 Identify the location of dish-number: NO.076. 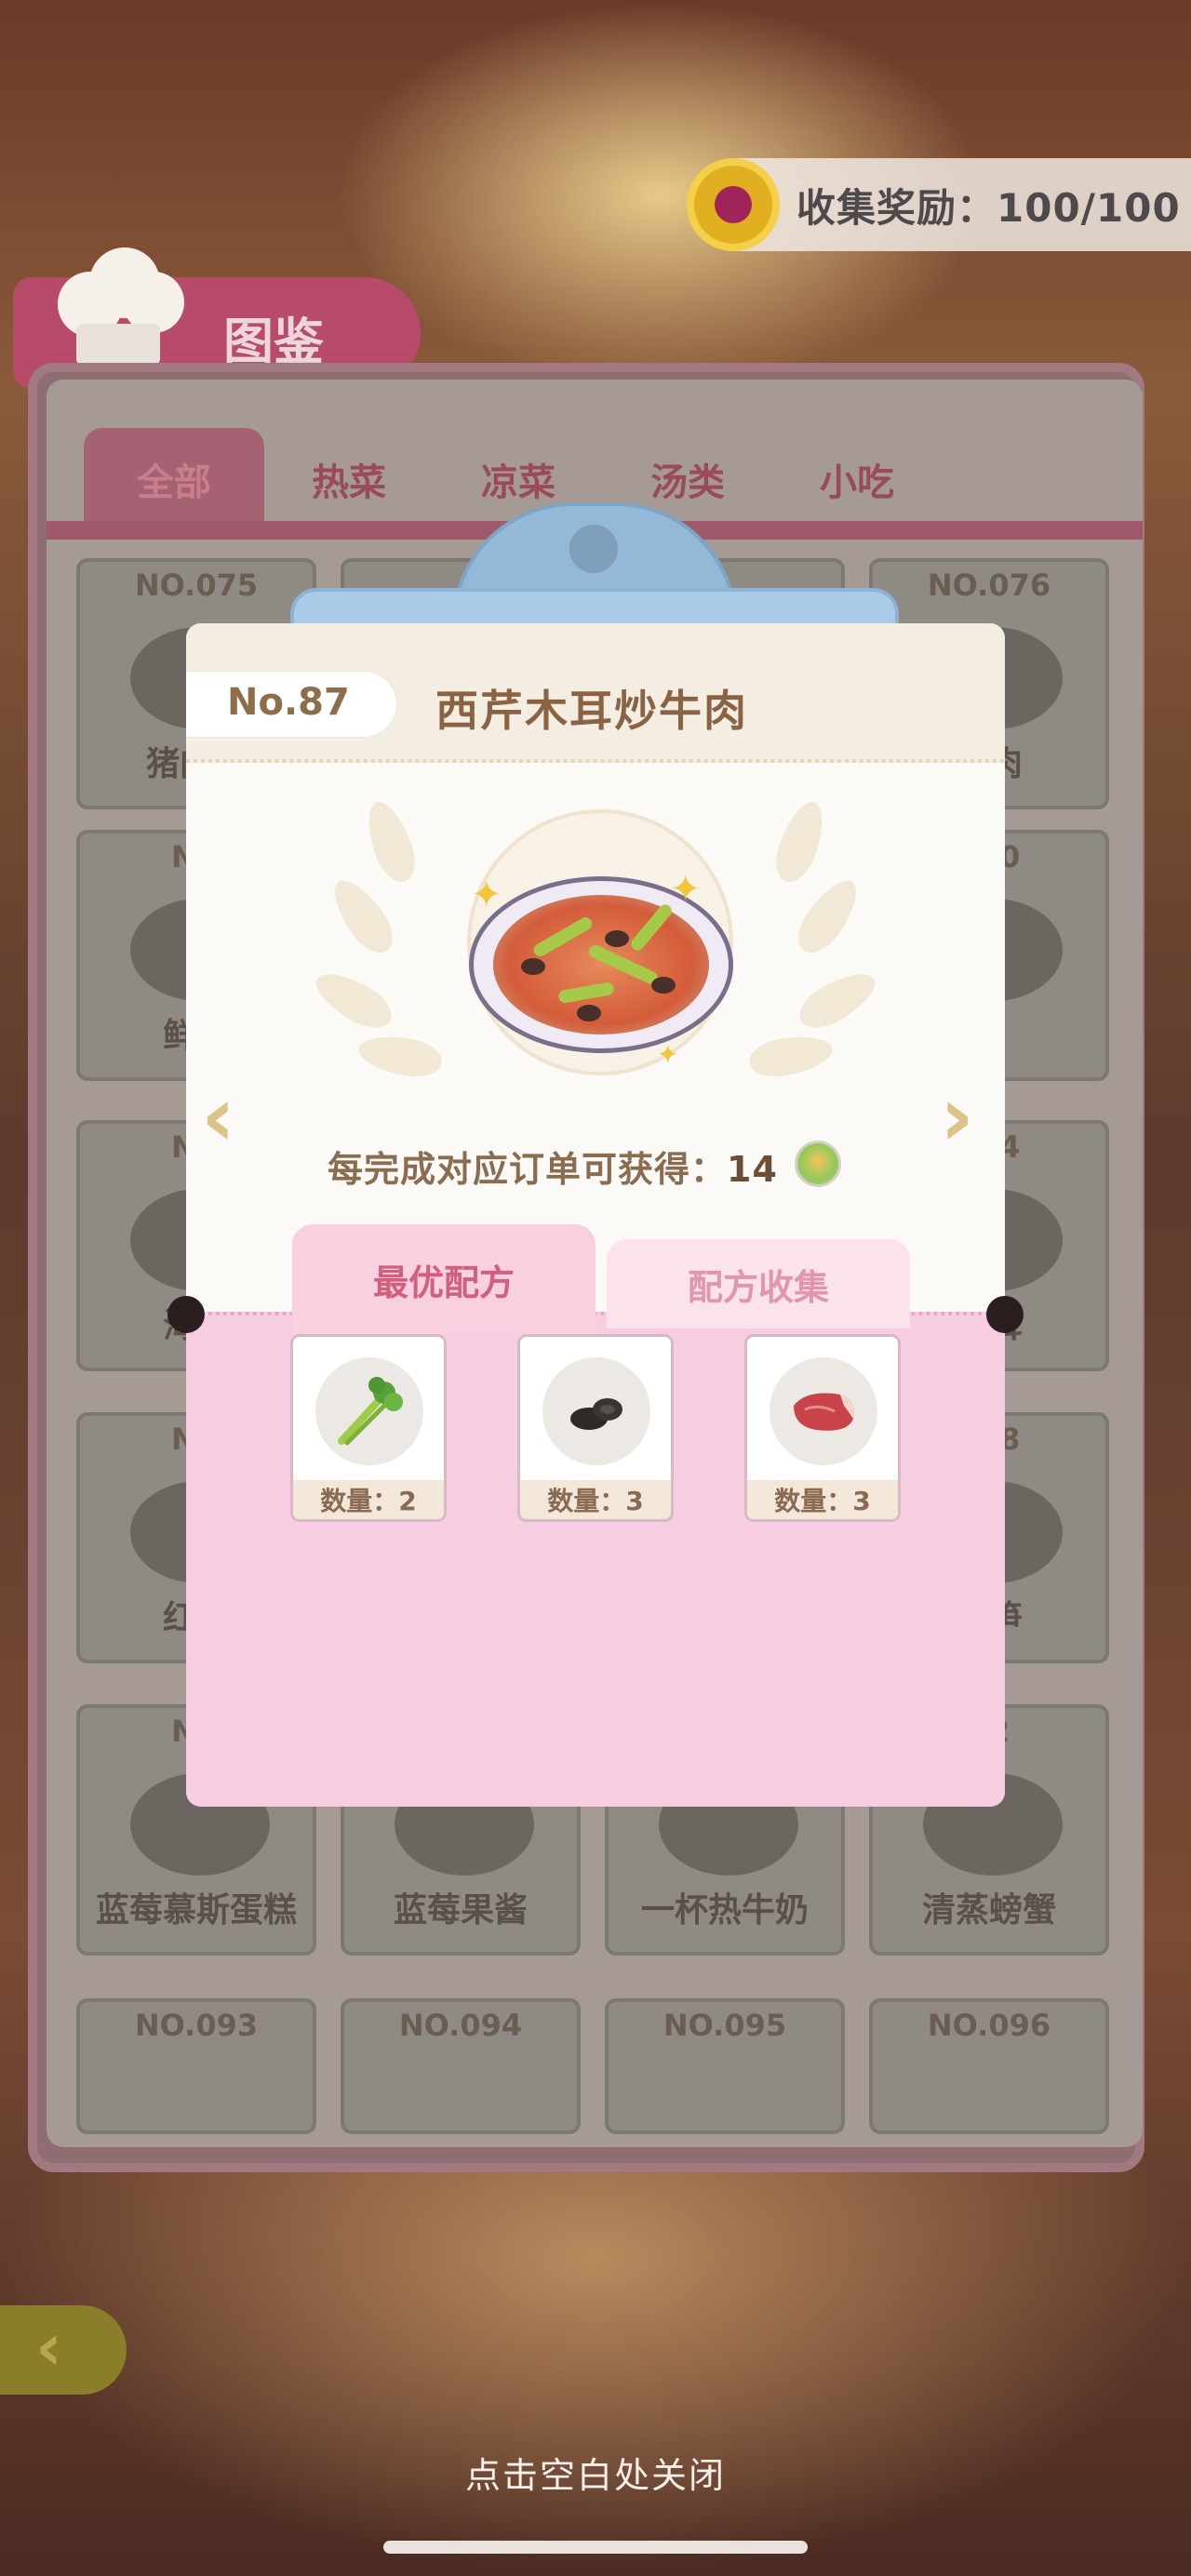
(989, 585).